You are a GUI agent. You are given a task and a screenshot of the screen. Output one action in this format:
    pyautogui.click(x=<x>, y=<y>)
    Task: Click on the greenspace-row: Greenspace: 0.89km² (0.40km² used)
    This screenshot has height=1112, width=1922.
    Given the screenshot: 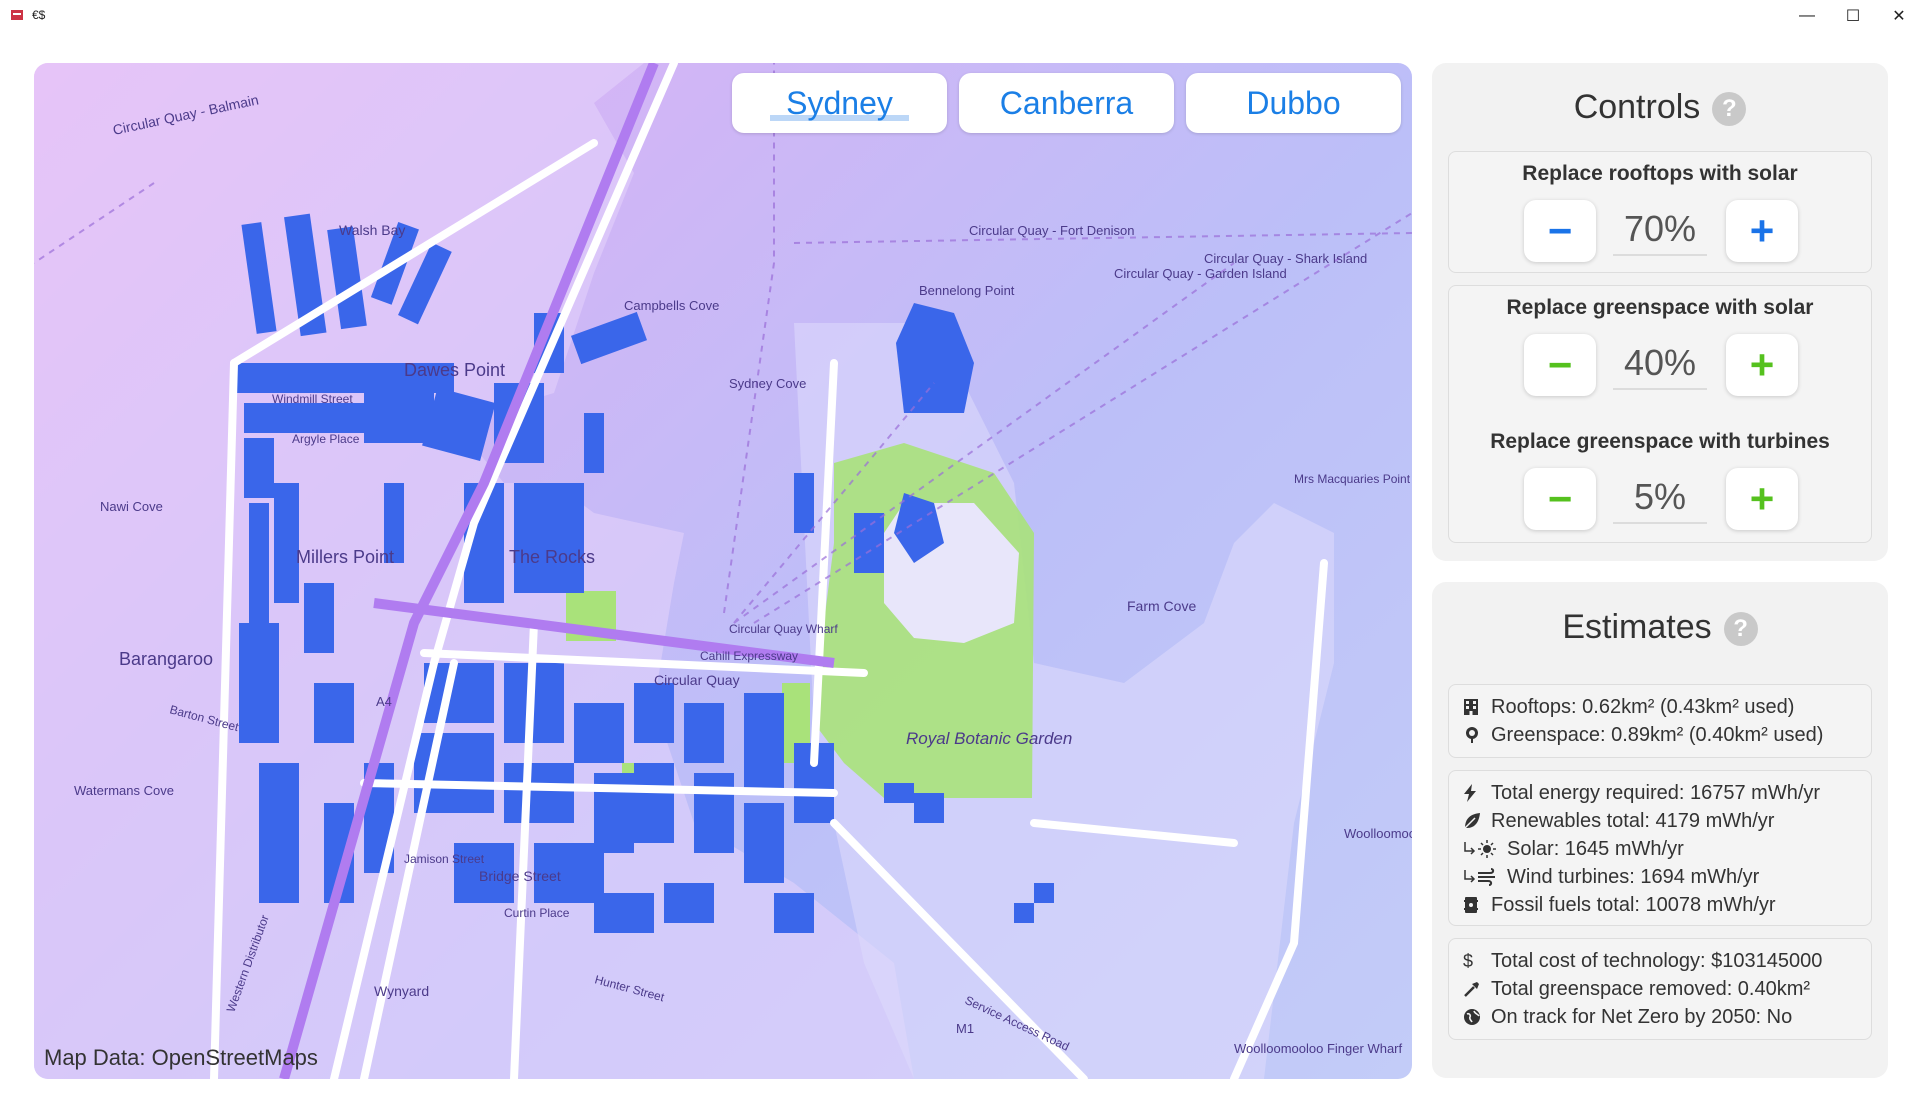 What is the action you would take?
    pyautogui.click(x=1660, y=735)
    